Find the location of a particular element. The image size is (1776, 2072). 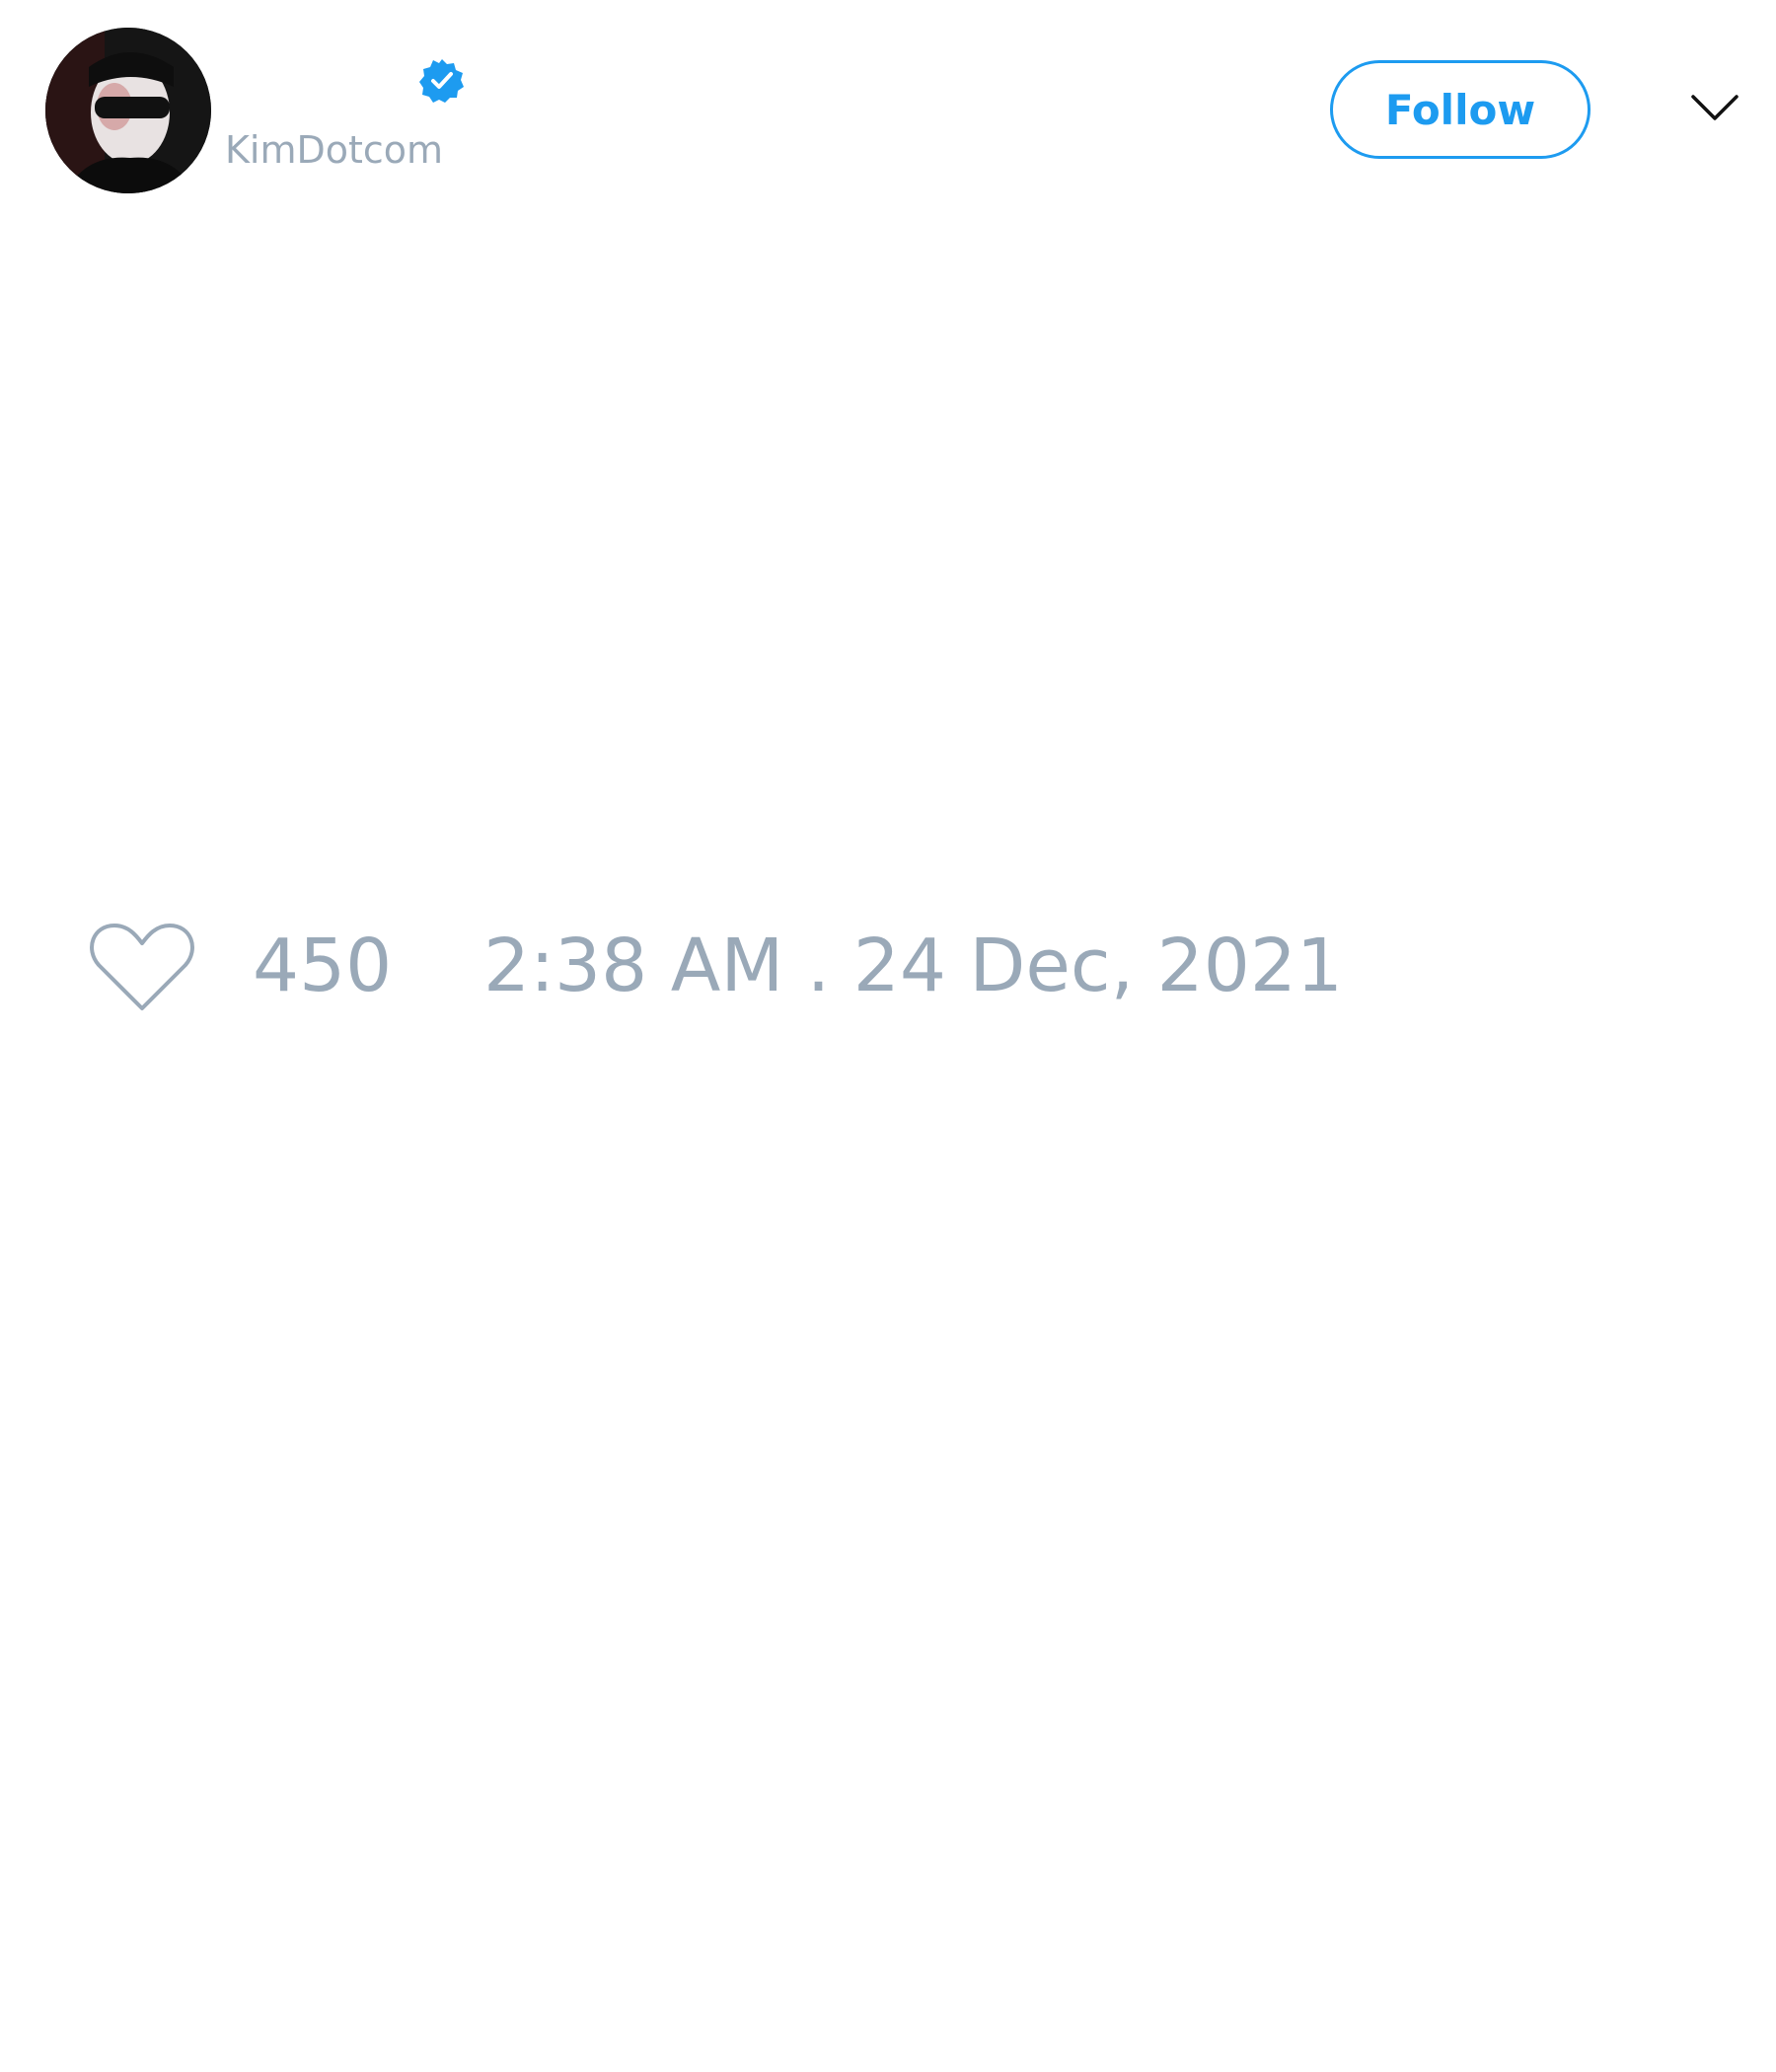

avatar is located at coordinates (128, 111).